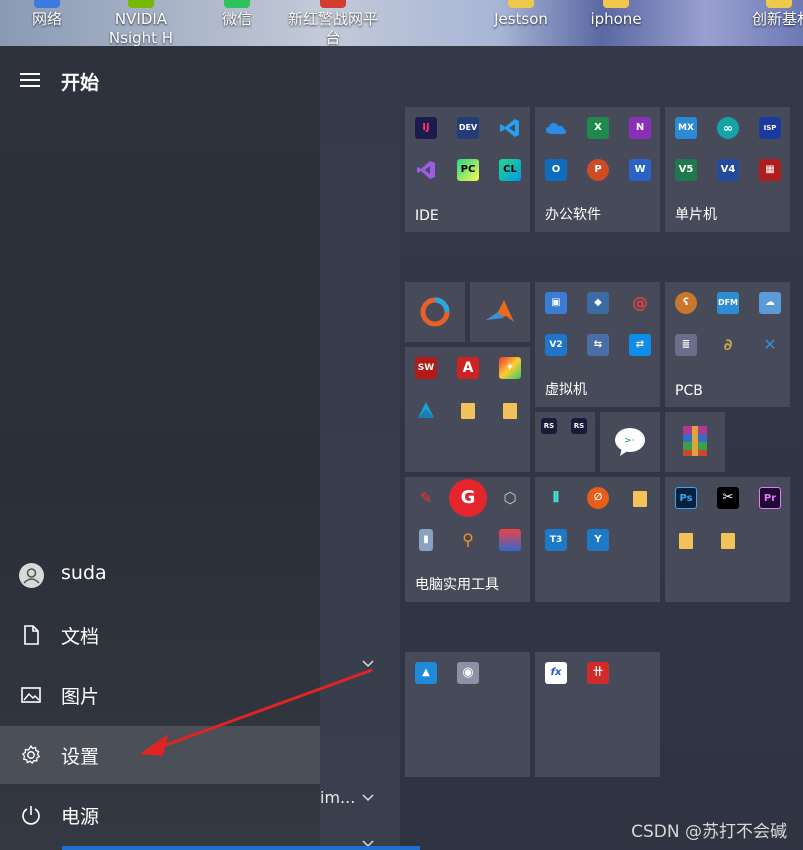 The width and height of the screenshot is (803, 850). I want to click on desktop-icon-chuangxin: 创新基材料, so click(777, 23).